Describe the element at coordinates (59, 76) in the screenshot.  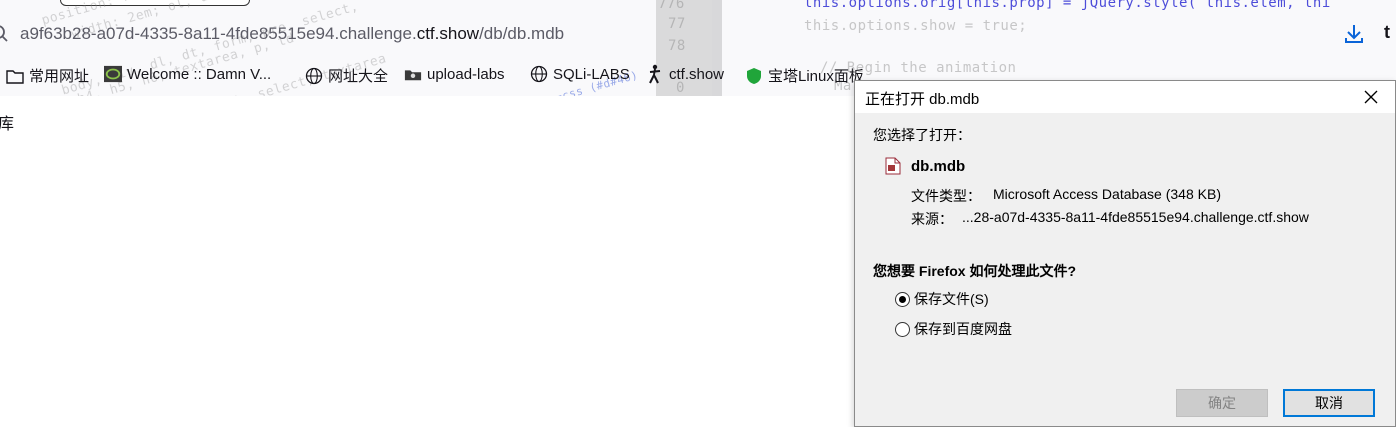
I see `bookmark-label: 常用网址` at that location.